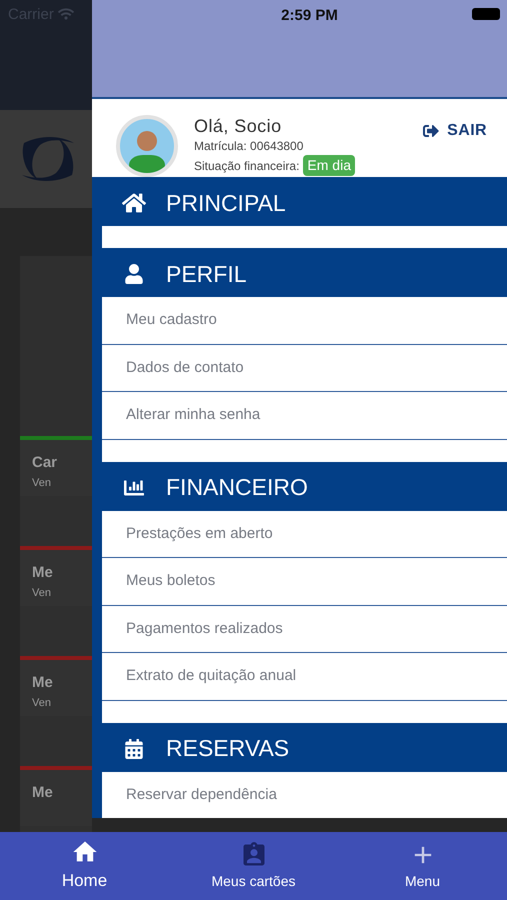  Describe the element at coordinates (237, 487) in the screenshot. I see `section-title: FINANCEIRO` at that location.